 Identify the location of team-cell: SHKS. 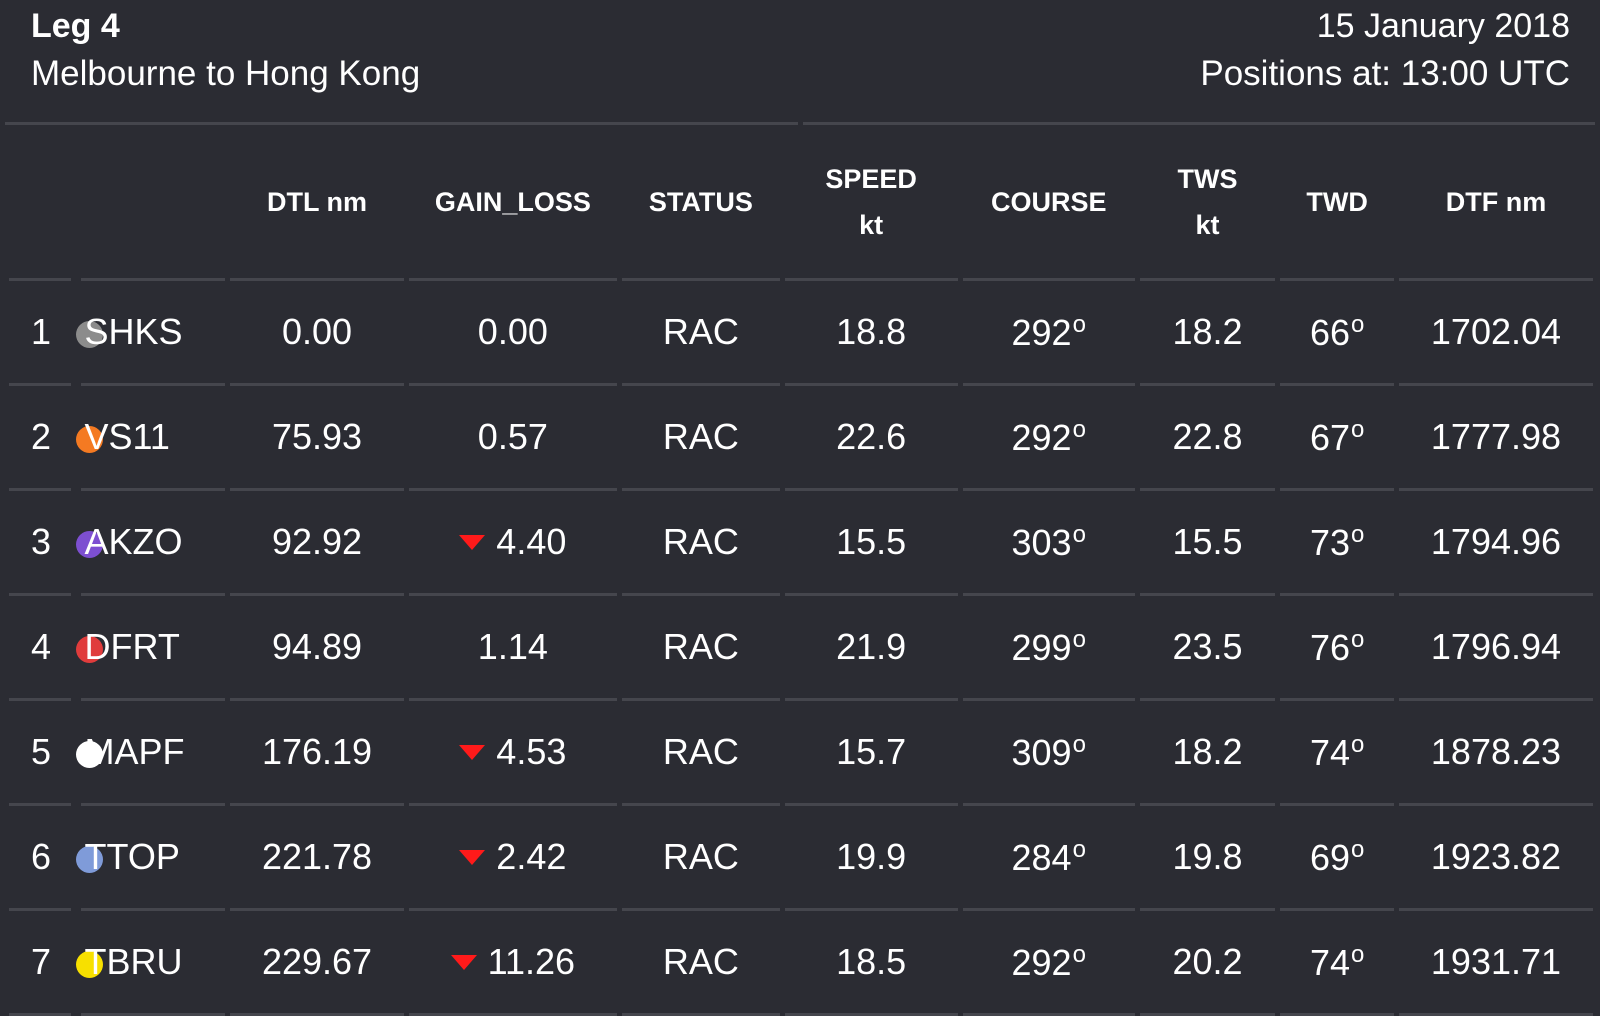
(153, 333).